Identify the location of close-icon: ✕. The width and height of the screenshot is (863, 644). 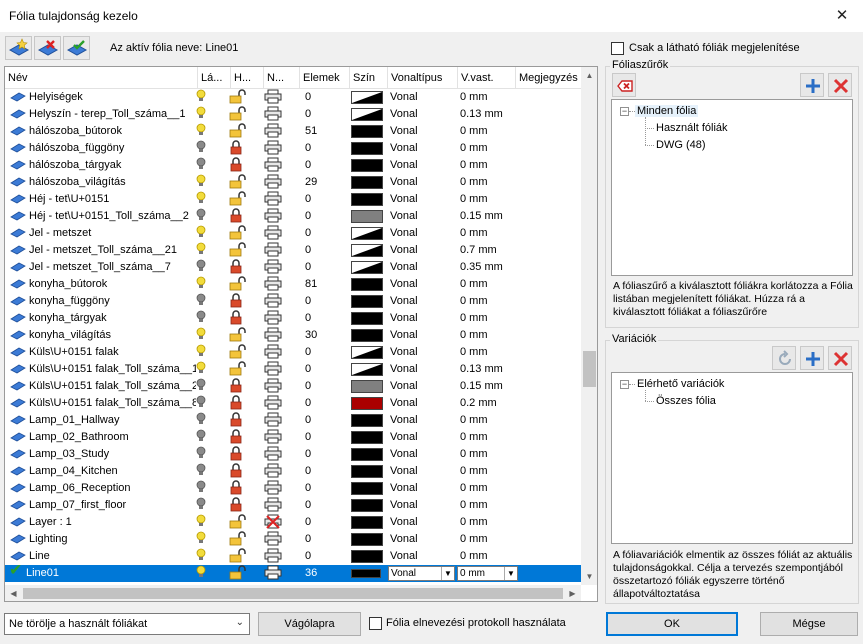
(842, 16).